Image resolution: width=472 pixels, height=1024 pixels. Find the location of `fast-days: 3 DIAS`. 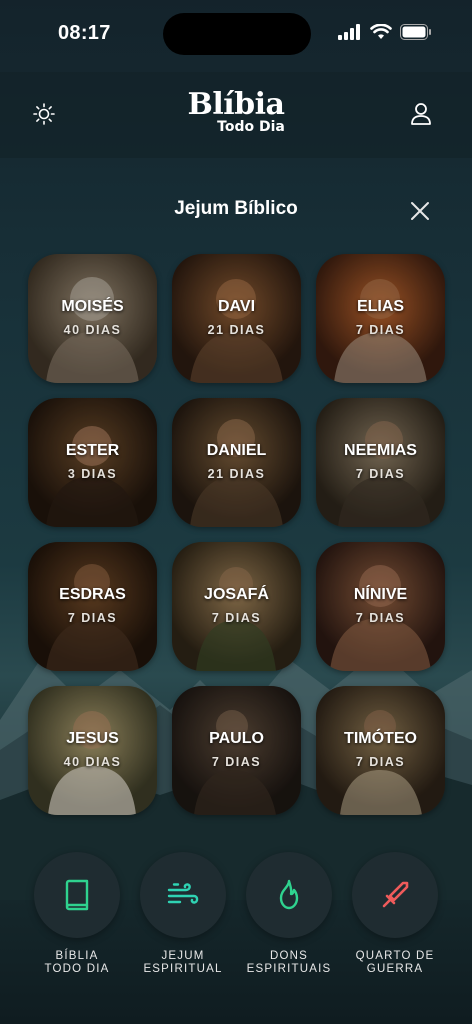

fast-days: 3 DIAS is located at coordinates (92, 474).